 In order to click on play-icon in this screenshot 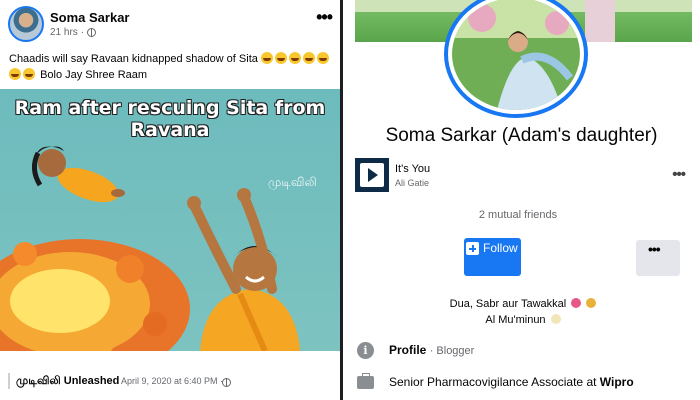, I will do `click(372, 175)`.